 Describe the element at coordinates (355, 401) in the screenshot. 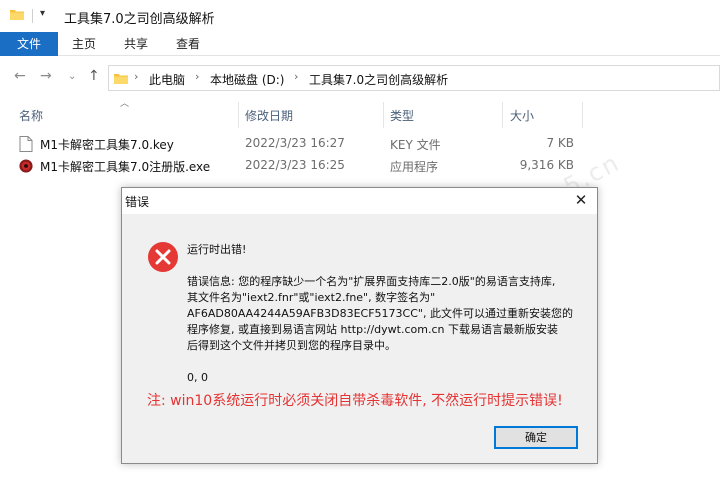

I see `dialog-red-note: 注: win10系统运行时必须关闭自带杀毒软件, 不然运行时提示错误!` at that location.